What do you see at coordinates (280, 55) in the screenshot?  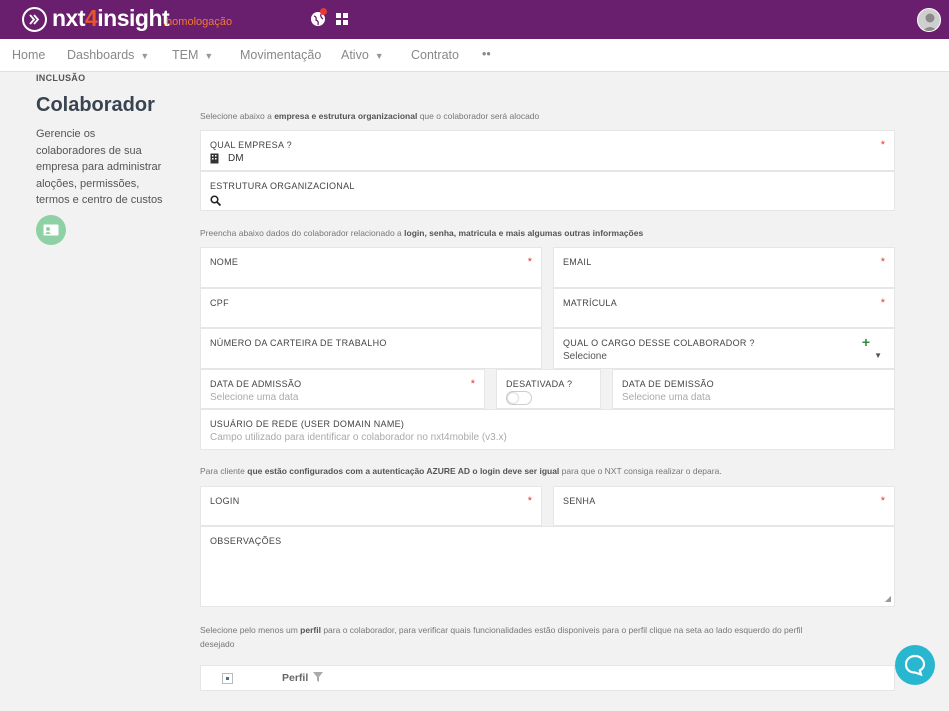 I see `menu-movimentacao: Movimentação` at bounding box center [280, 55].